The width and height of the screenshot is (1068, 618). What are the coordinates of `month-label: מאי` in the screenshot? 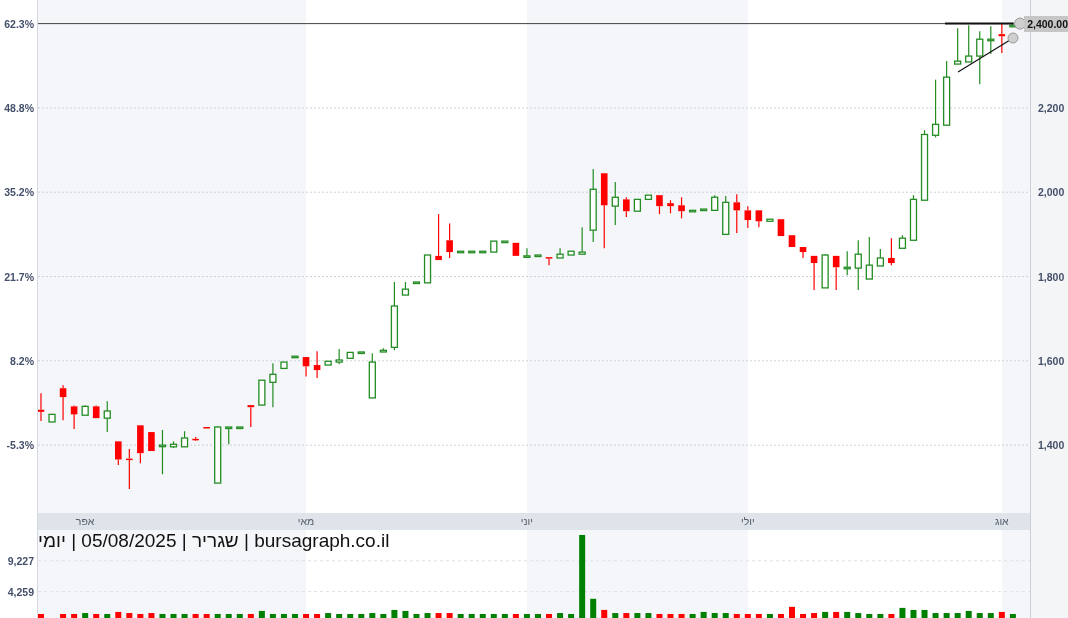 It's located at (306, 521).